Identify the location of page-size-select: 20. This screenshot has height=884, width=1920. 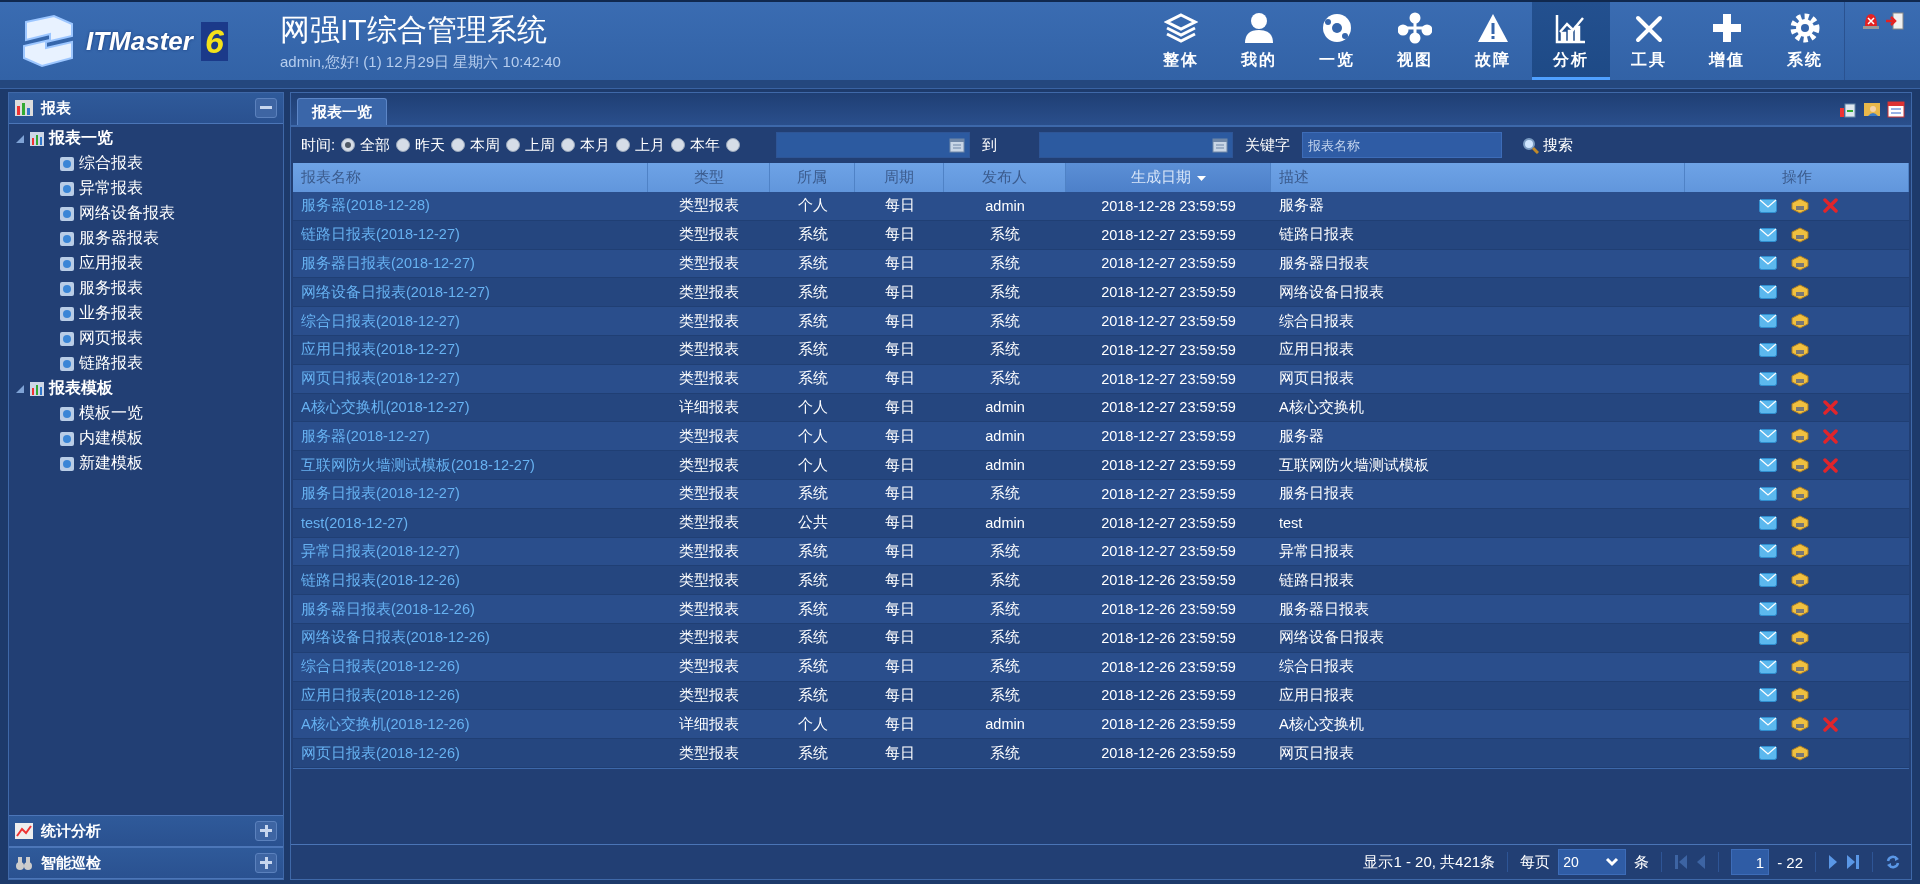
(1592, 862).